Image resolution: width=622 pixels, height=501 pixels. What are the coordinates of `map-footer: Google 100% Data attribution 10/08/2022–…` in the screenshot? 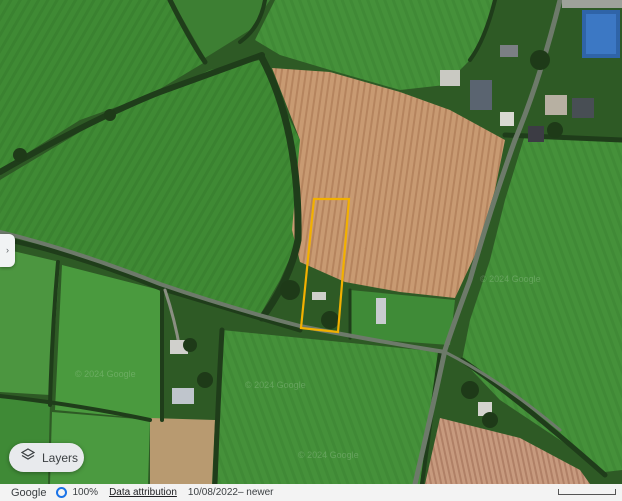 It's located at (311, 492).